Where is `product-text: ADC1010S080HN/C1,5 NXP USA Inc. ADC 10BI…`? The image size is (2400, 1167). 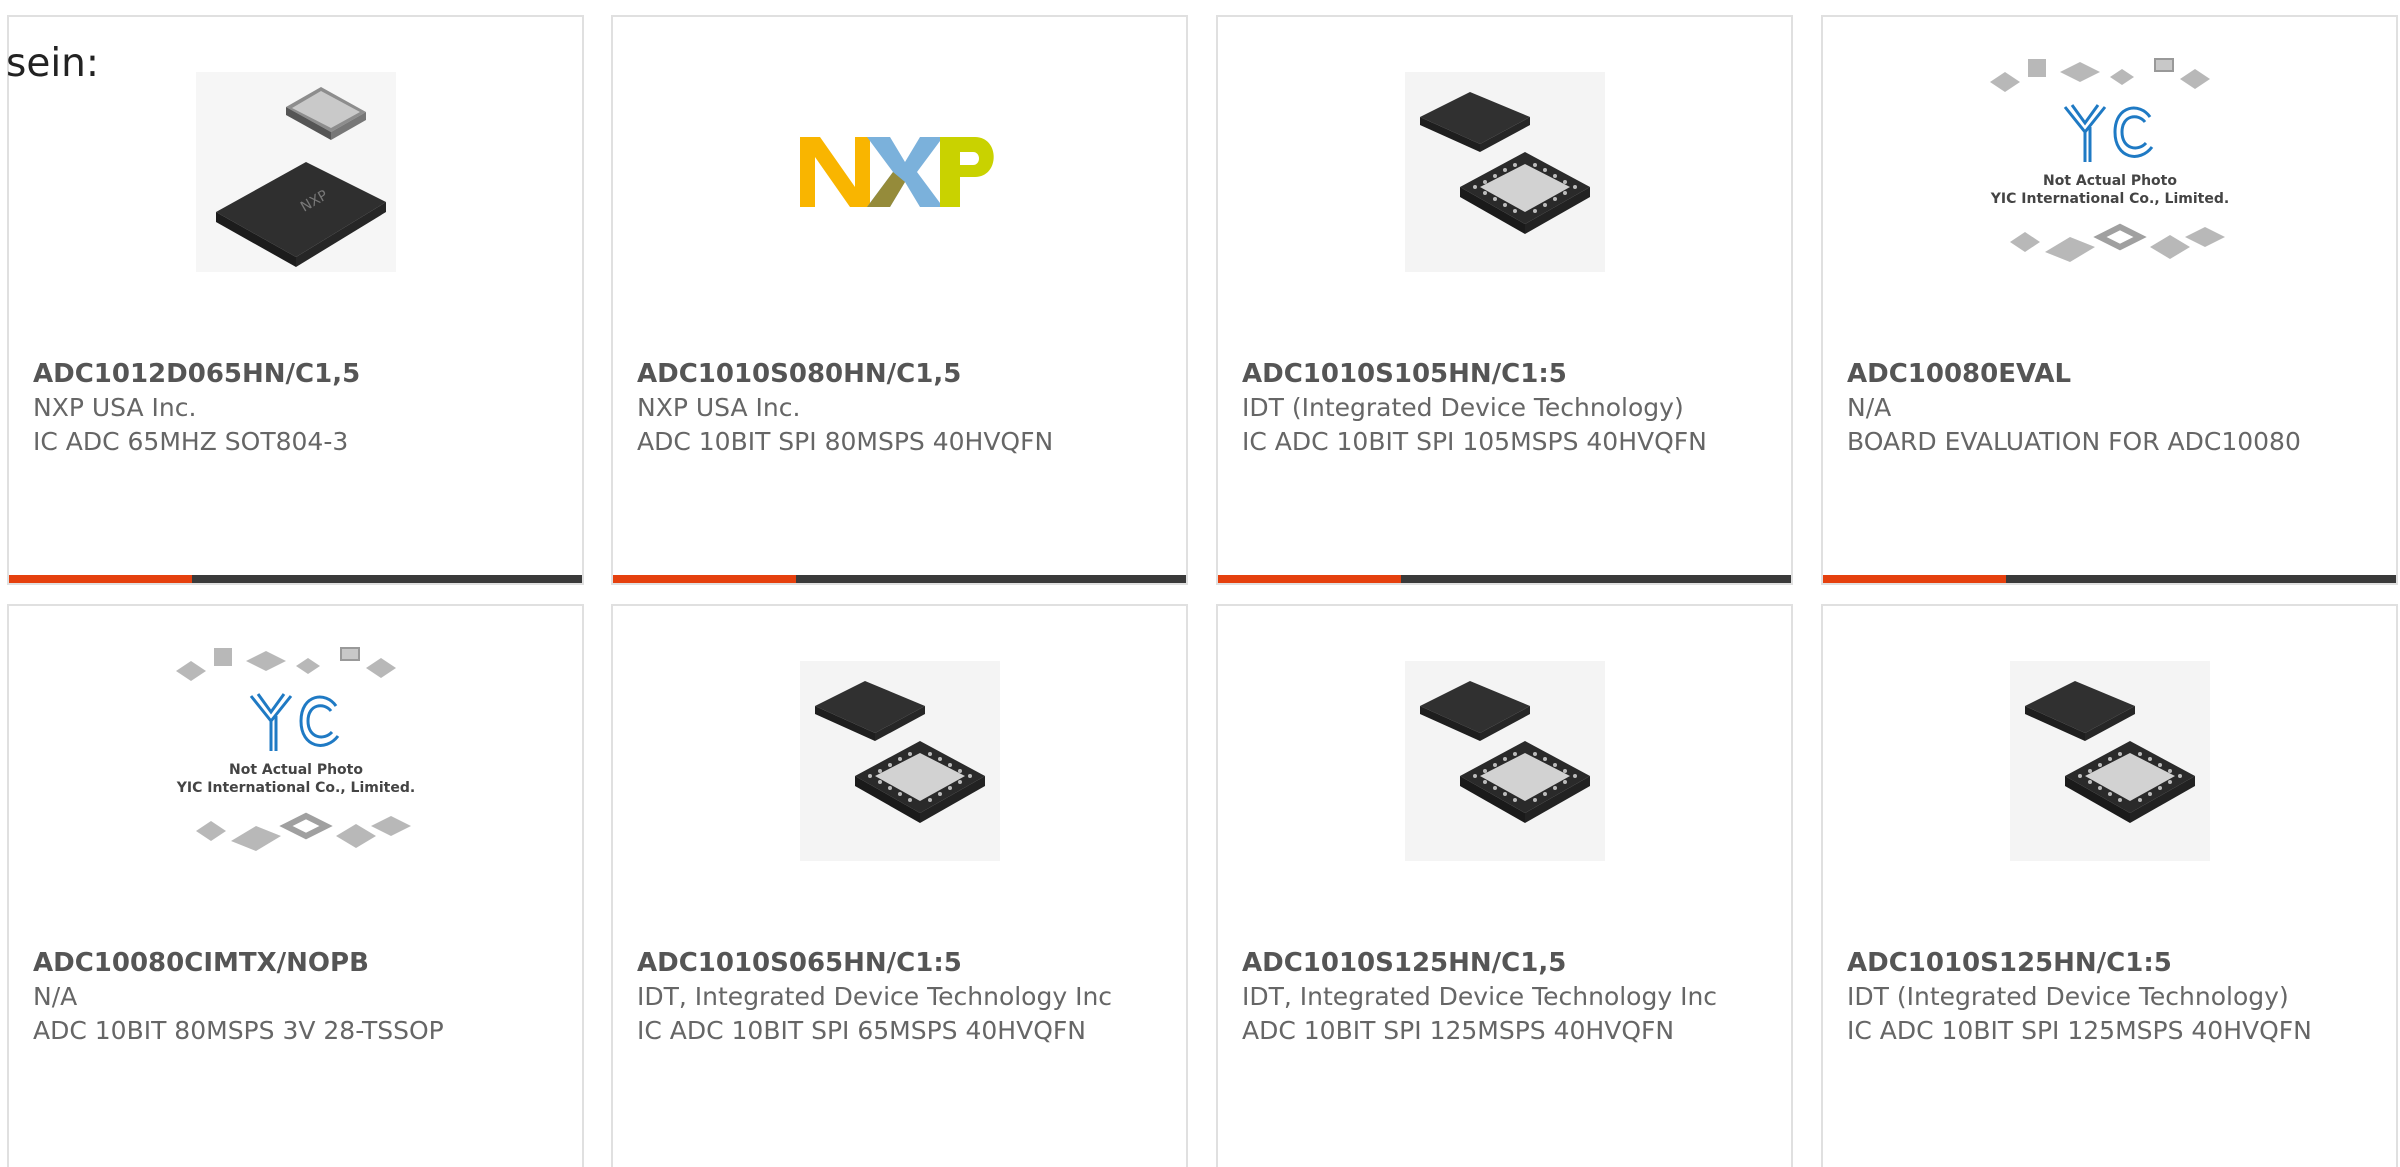
product-text: ADC1010S080HN/C1,5 NXP USA Inc. ADC 10BI… is located at coordinates (901, 408).